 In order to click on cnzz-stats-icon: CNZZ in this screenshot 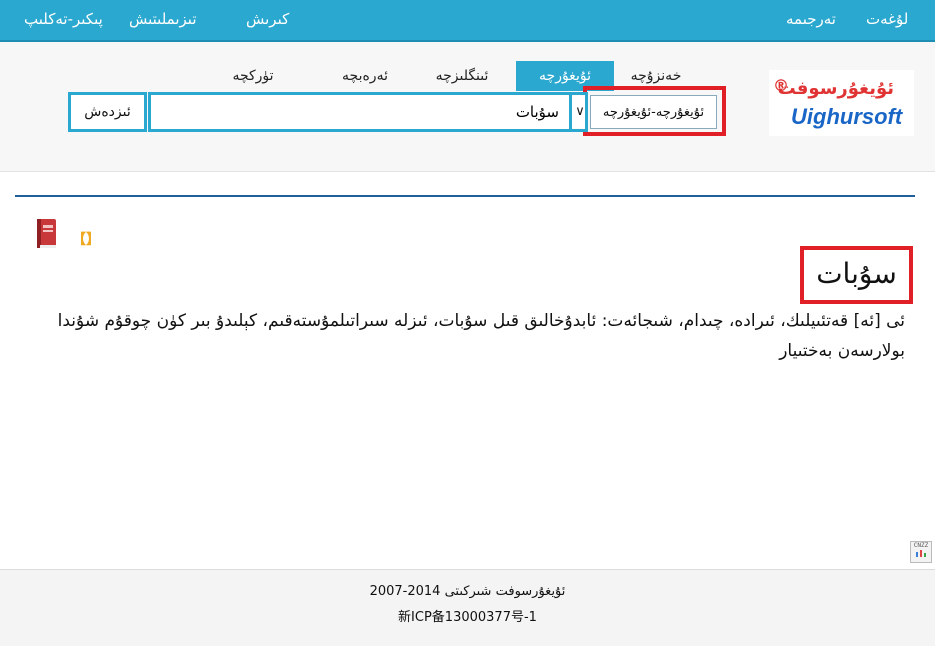, I will do `click(921, 552)`.